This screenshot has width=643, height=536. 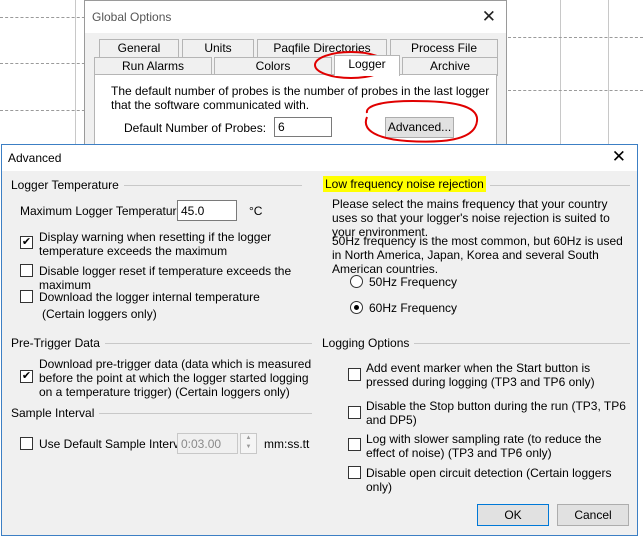 What do you see at coordinates (421, 121) in the screenshot?
I see `advanced-button-annotation-circle` at bounding box center [421, 121].